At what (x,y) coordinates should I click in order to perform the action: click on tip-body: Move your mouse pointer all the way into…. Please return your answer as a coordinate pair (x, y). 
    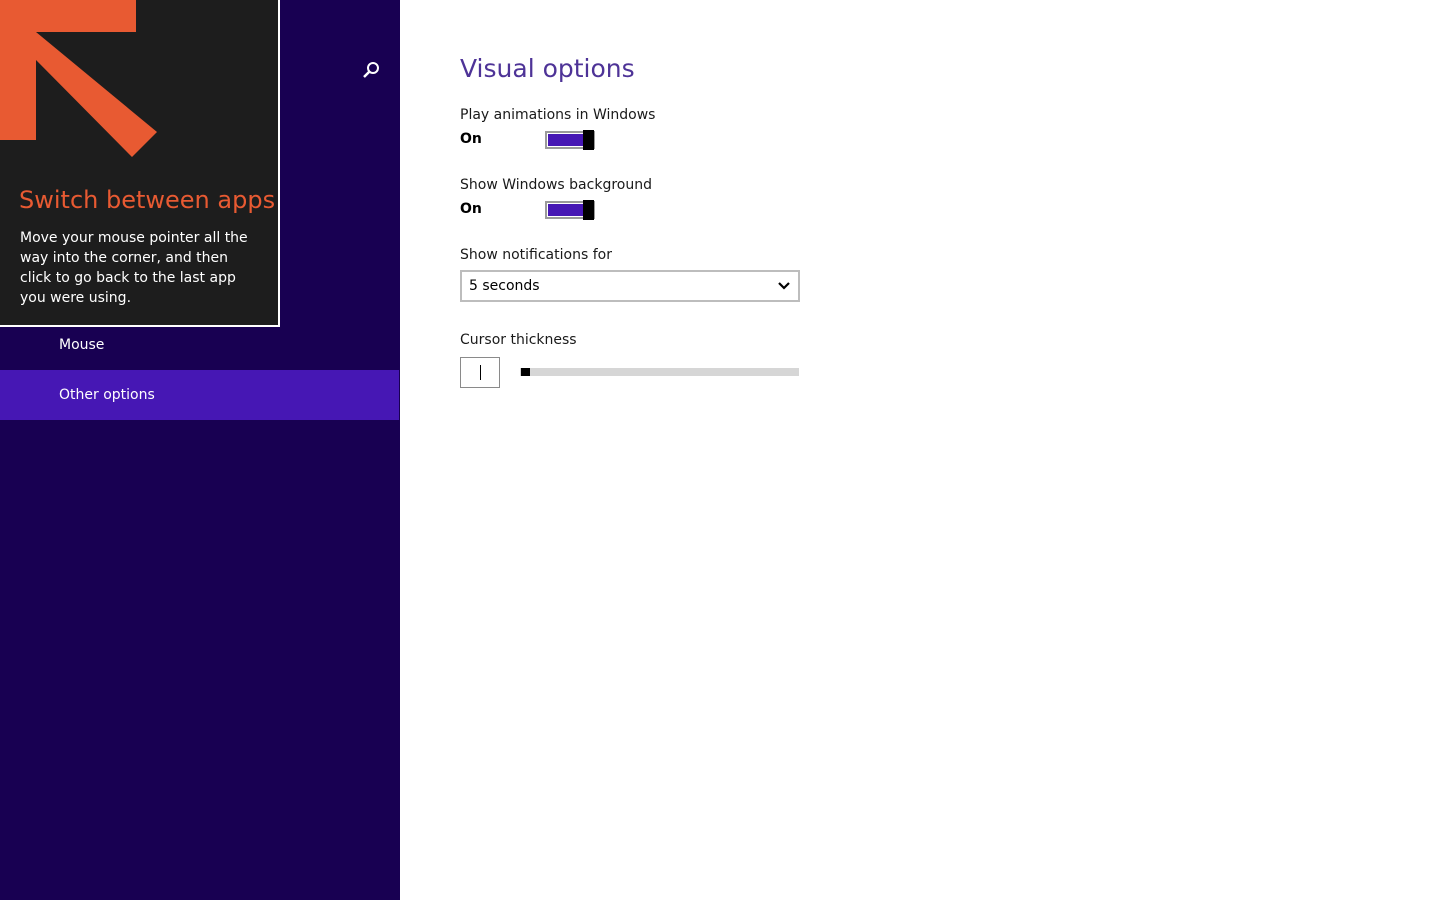
    Looking at the image, I should click on (134, 268).